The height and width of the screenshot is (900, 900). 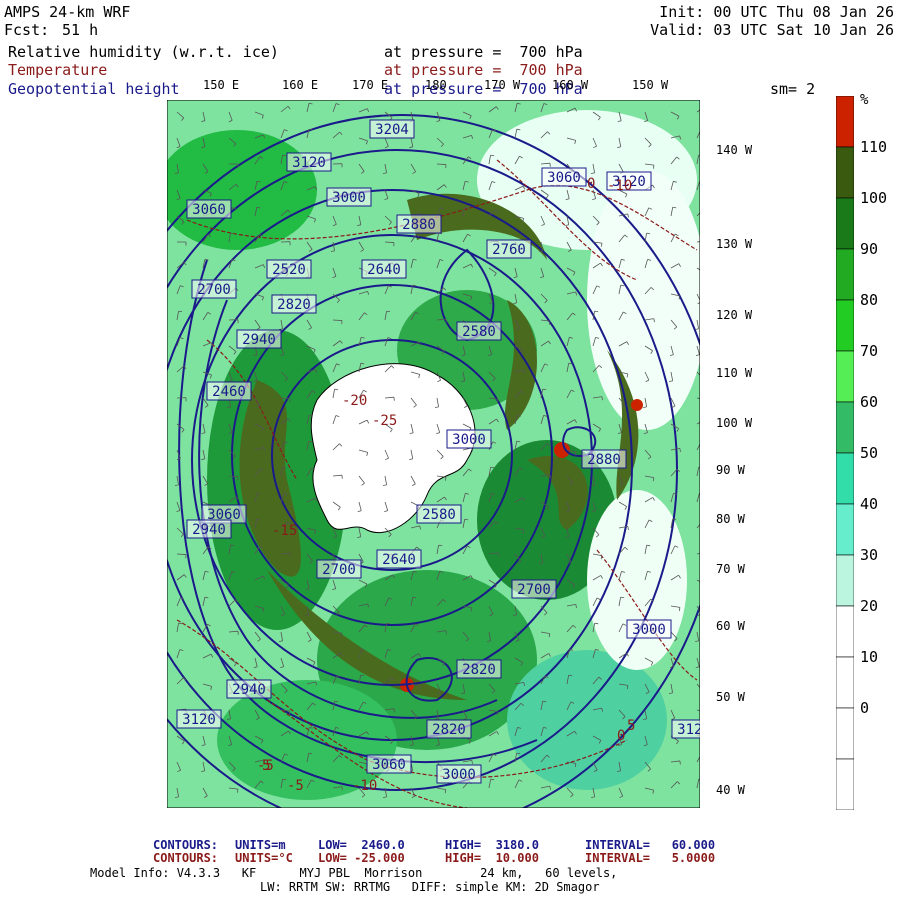 I want to click on height-label: 2940, so click(x=209, y=529).